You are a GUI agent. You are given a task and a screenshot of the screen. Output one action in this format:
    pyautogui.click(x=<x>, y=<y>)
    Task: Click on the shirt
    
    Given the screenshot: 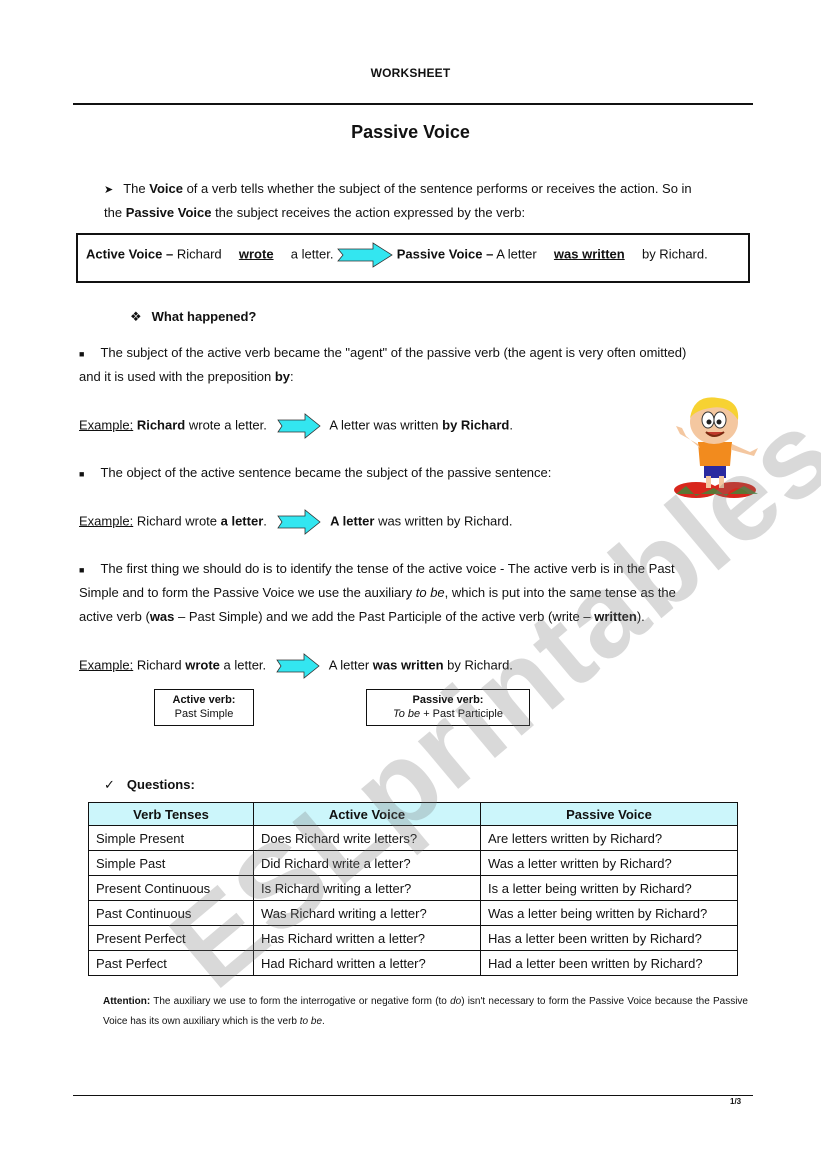 What is the action you would take?
    pyautogui.click(x=715, y=454)
    